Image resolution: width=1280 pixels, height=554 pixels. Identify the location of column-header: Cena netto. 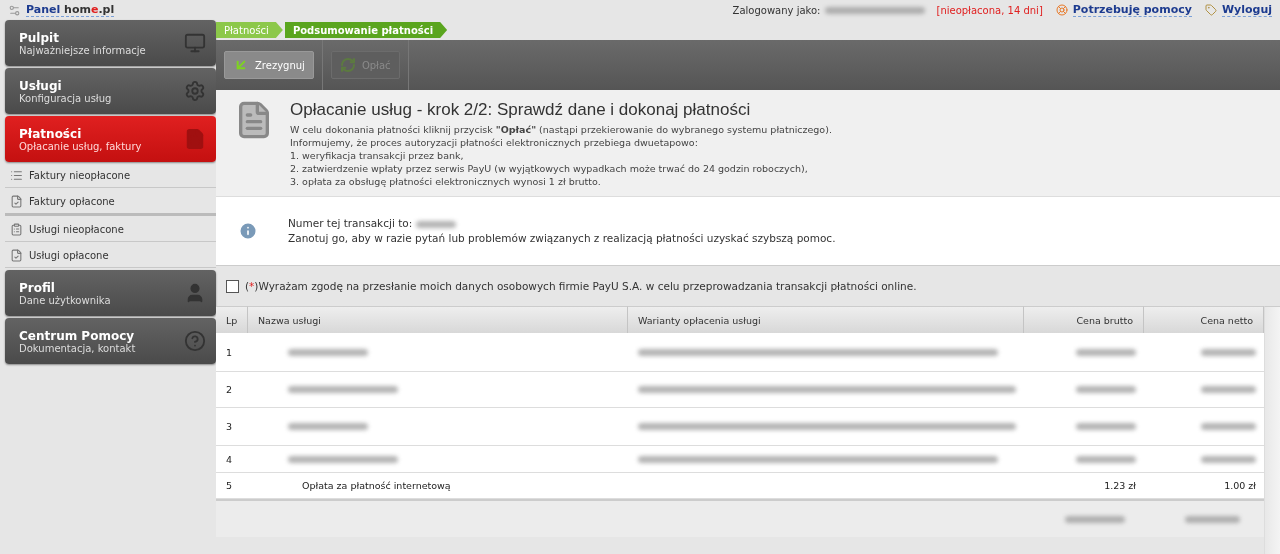
(1204, 319).